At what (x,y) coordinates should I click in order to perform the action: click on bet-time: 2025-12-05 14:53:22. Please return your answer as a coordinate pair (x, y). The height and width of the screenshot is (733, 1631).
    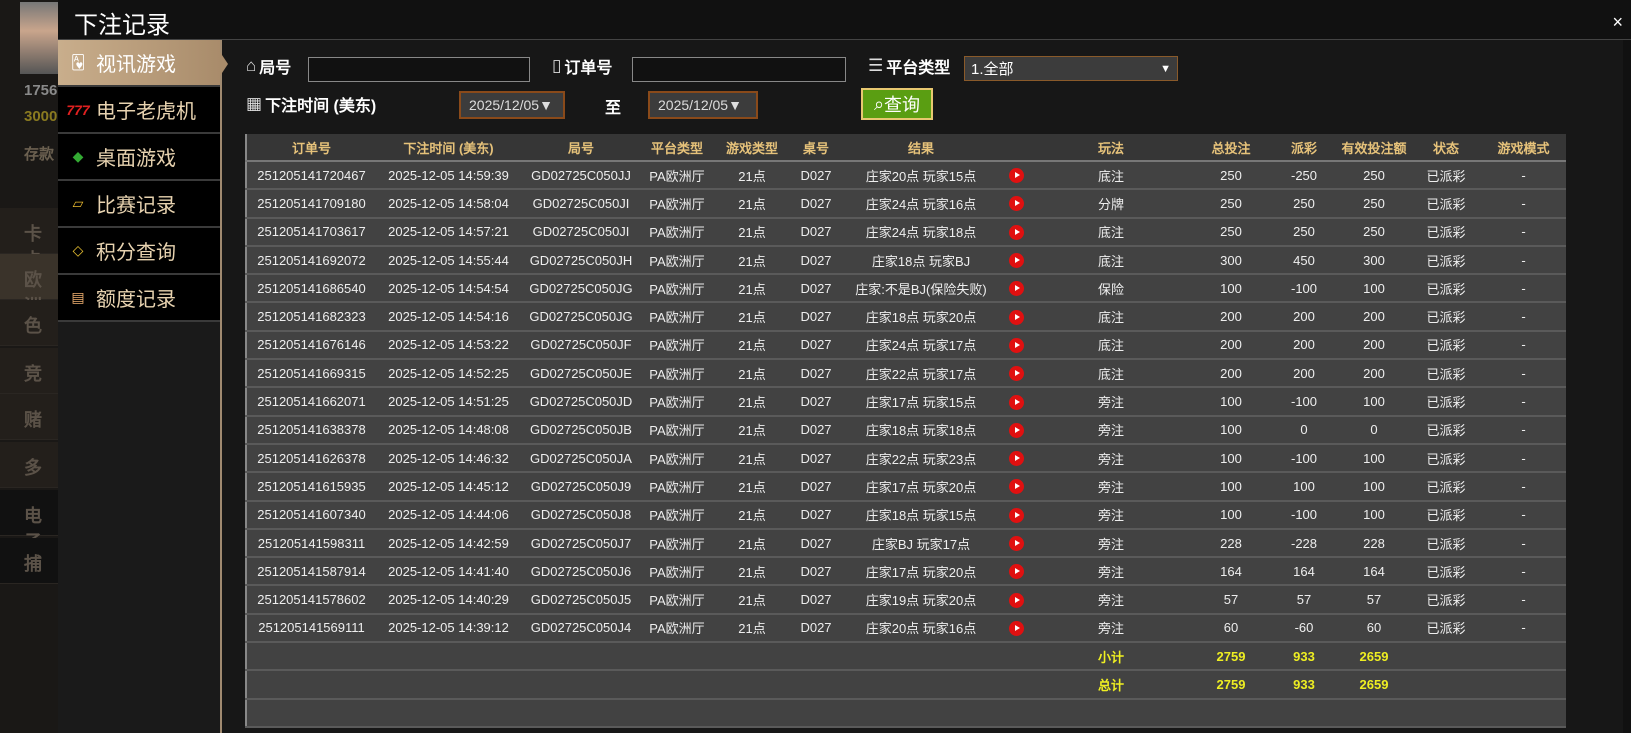
    Looking at the image, I should click on (448, 345).